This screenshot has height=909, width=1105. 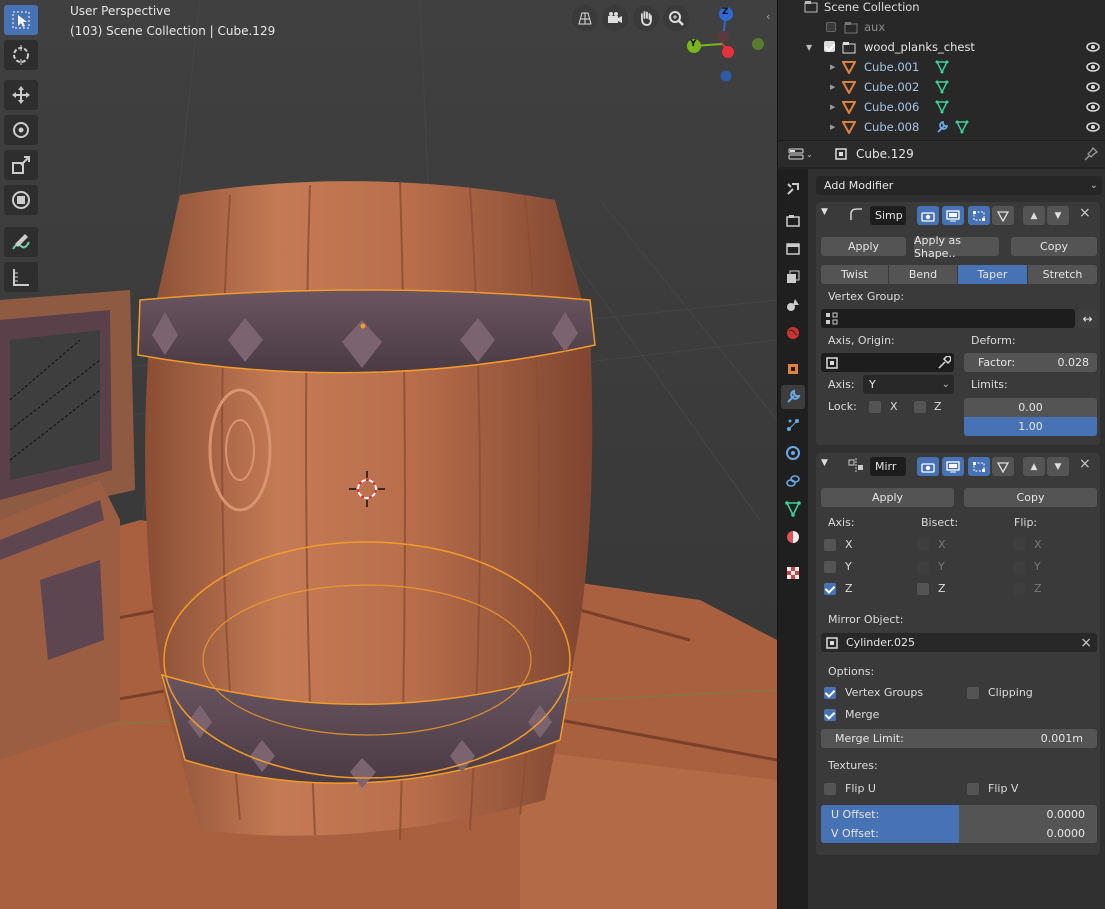 I want to click on vertex-groups-checkbox, so click(x=830, y=693).